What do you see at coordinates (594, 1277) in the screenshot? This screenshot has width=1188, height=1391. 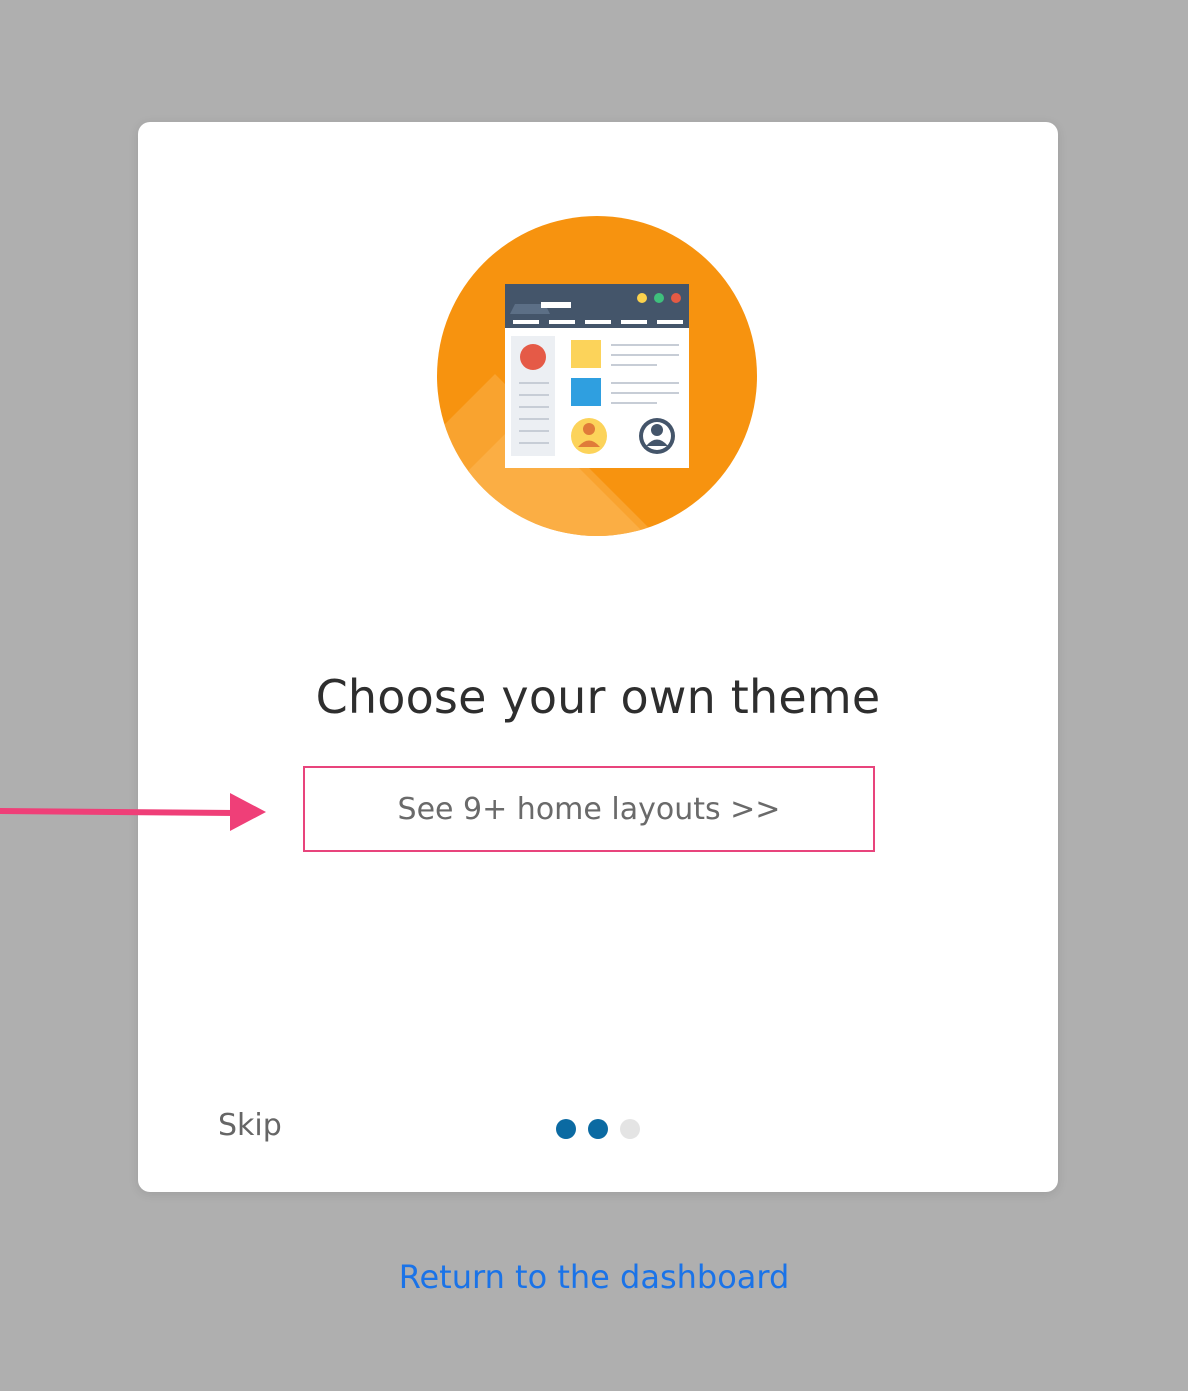 I see `return-to-dashboard-link: Return to the dashboard` at bounding box center [594, 1277].